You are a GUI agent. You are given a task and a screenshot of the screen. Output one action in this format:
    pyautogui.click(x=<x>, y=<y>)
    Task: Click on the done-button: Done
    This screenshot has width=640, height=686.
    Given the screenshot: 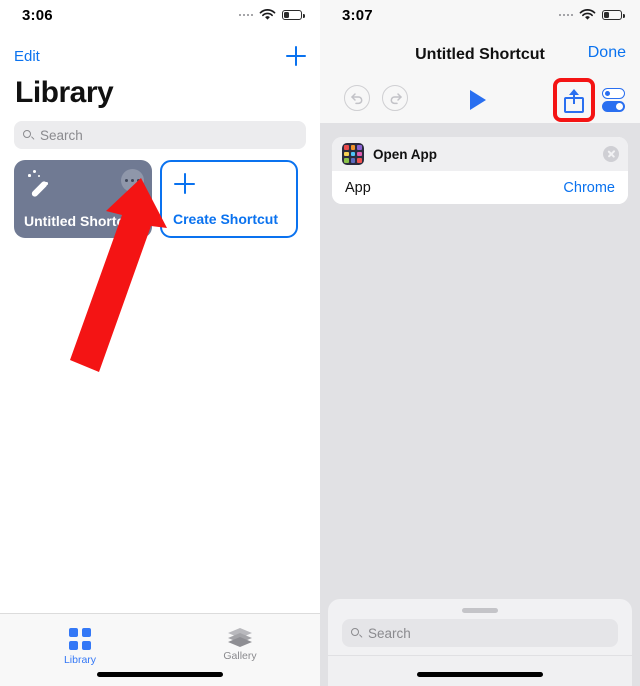 What is the action you would take?
    pyautogui.click(x=607, y=53)
    